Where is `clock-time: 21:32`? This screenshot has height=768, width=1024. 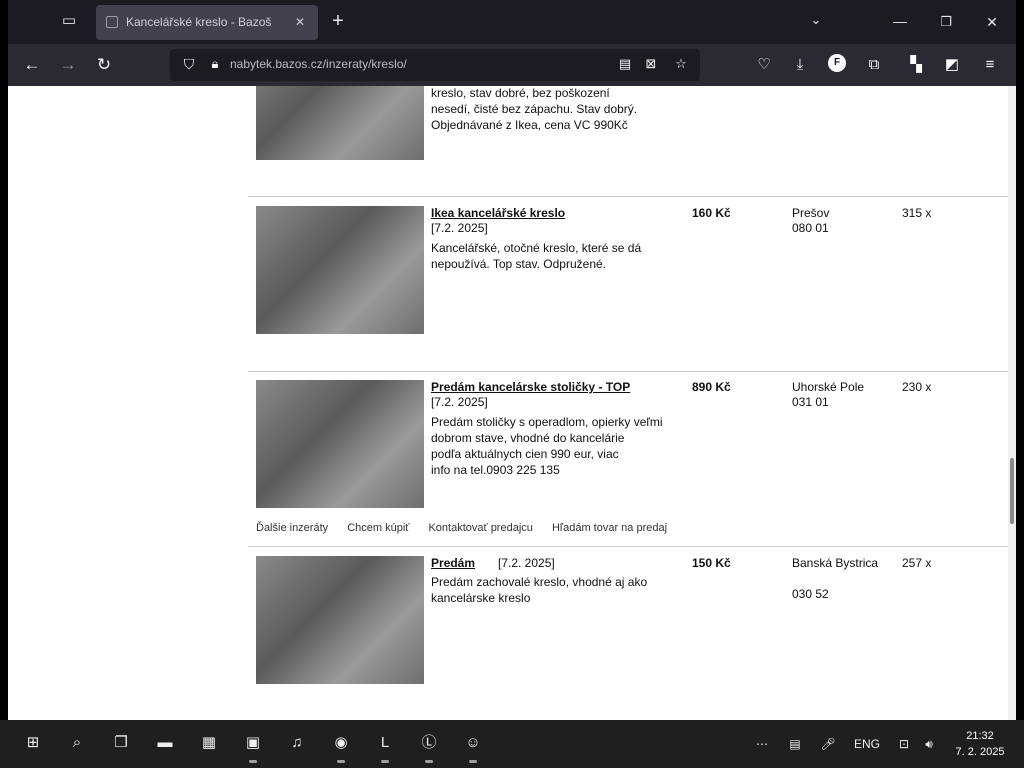
clock-time: 21:32 is located at coordinates (980, 736).